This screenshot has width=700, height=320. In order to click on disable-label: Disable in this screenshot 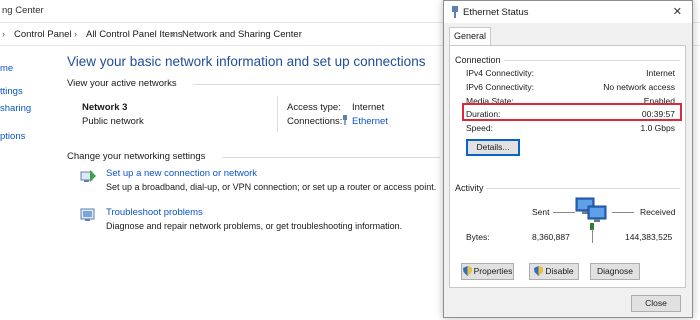, I will do `click(559, 271)`.